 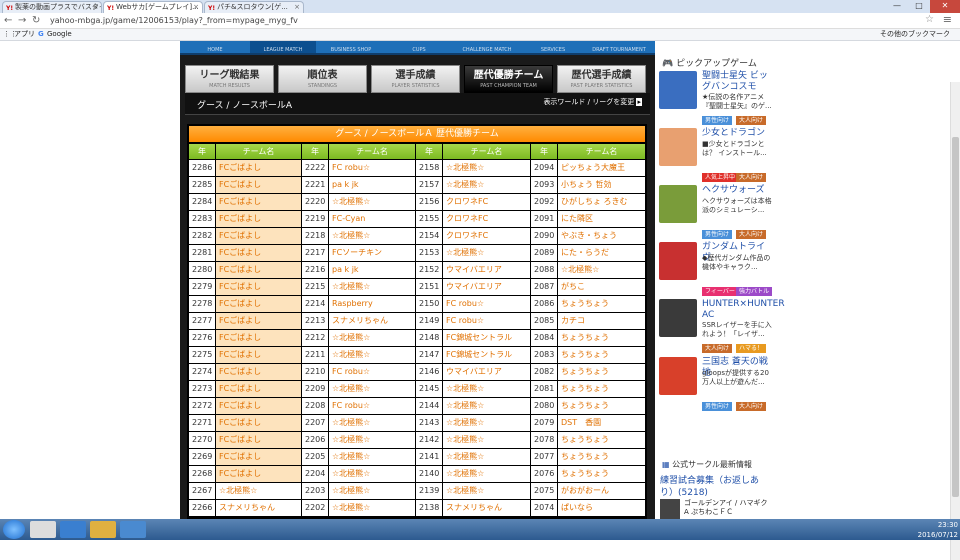 What do you see at coordinates (716, 487) in the screenshot?
I see `circle-item: 練習試合募集（お返しあり）(5218)` at bounding box center [716, 487].